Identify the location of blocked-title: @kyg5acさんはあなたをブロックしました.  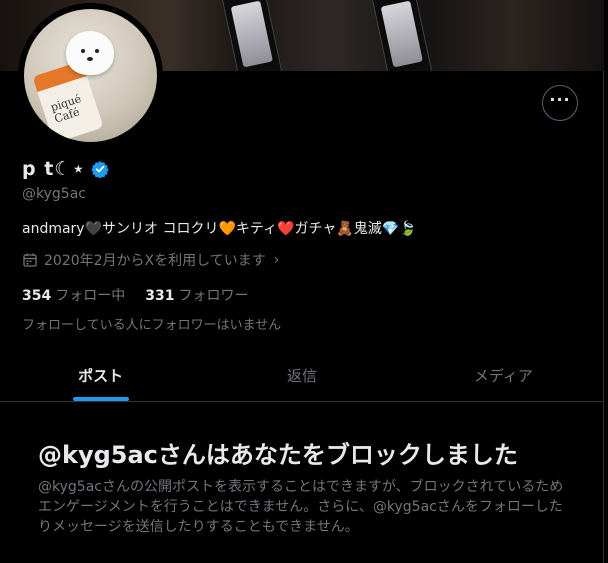
(278, 455).